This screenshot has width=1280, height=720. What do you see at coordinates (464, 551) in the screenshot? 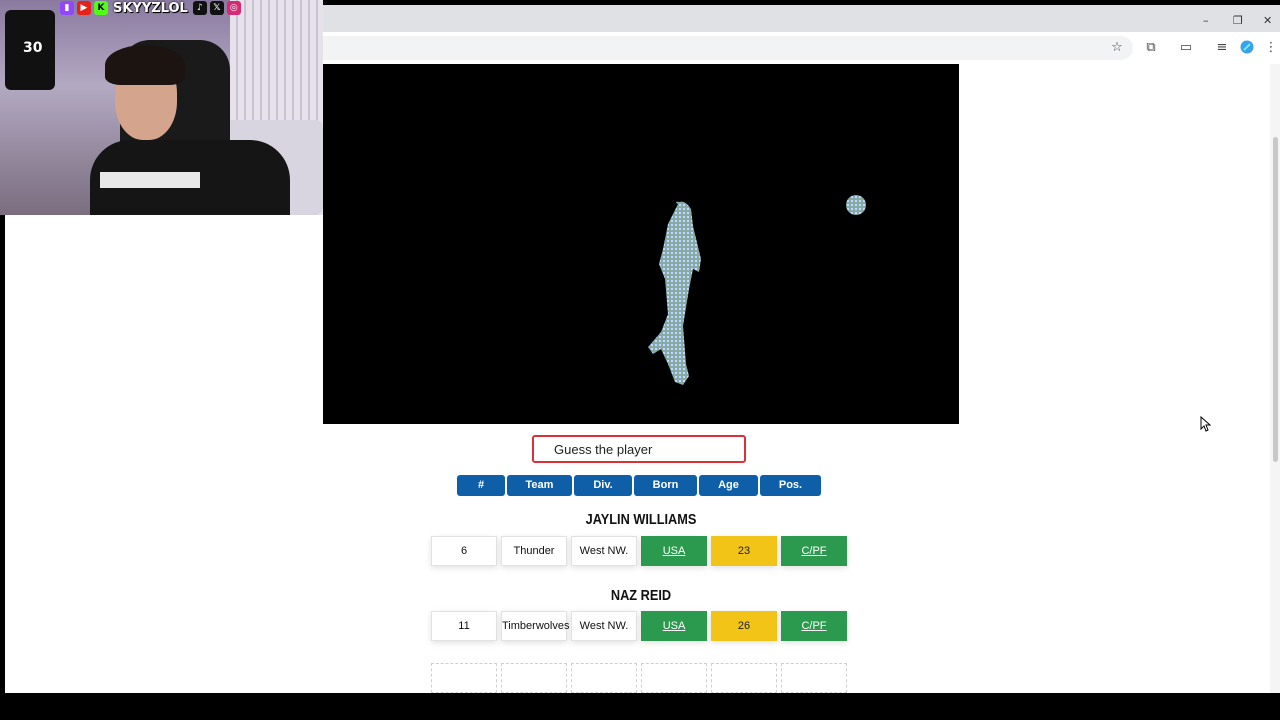
I see `guess-cell-number: 6` at bounding box center [464, 551].